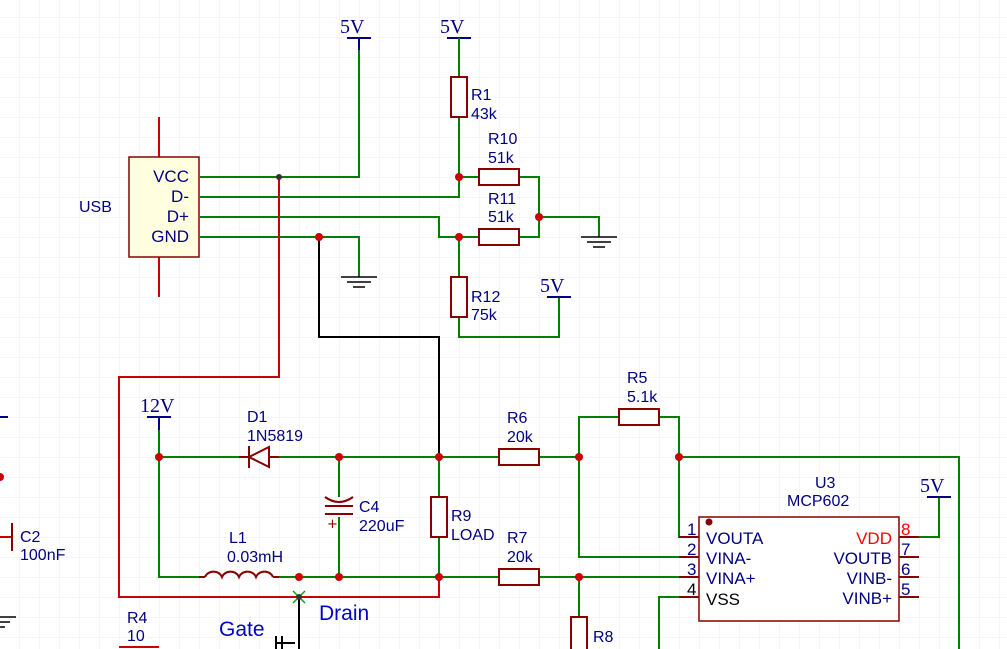 This screenshot has height=649, width=1007. Describe the element at coordinates (642, 397) in the screenshot. I see `svg-text: 5.1k` at that location.